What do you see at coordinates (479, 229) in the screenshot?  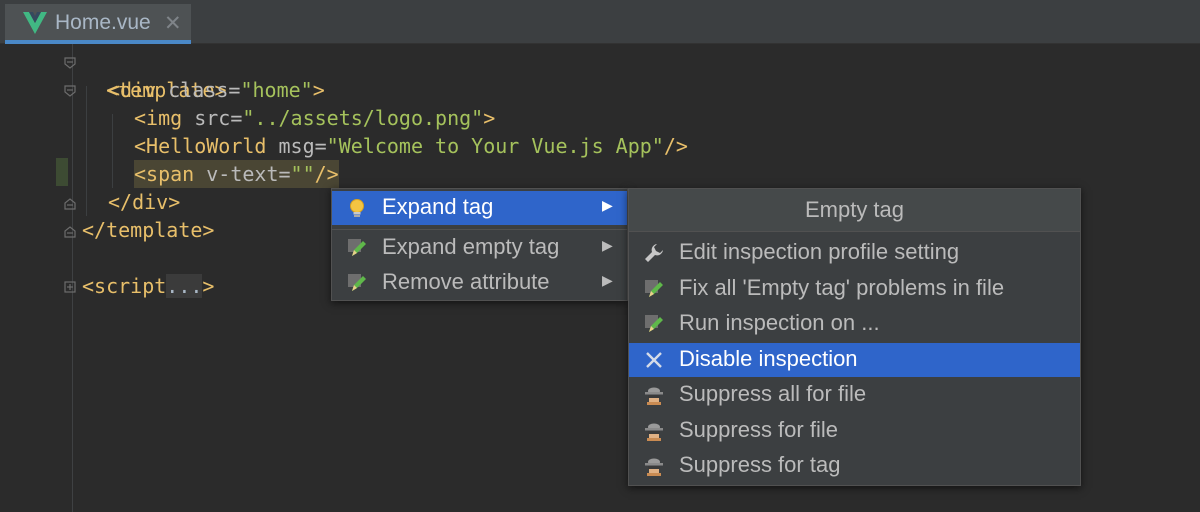 I see `separator` at bounding box center [479, 229].